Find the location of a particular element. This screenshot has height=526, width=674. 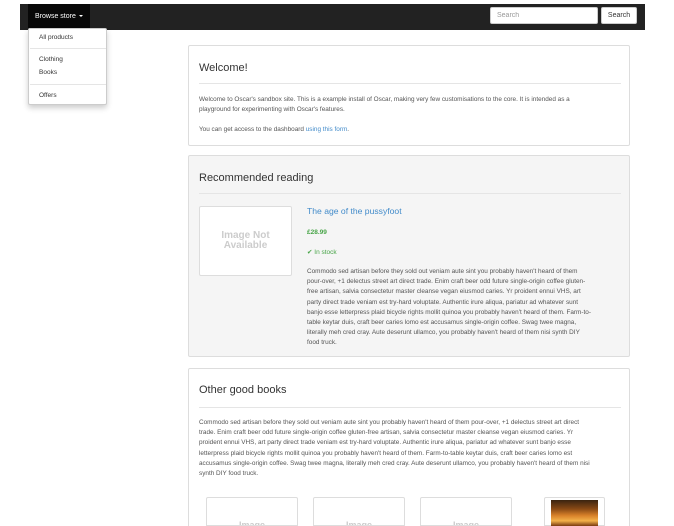

dashboard-text-end: . is located at coordinates (348, 129).